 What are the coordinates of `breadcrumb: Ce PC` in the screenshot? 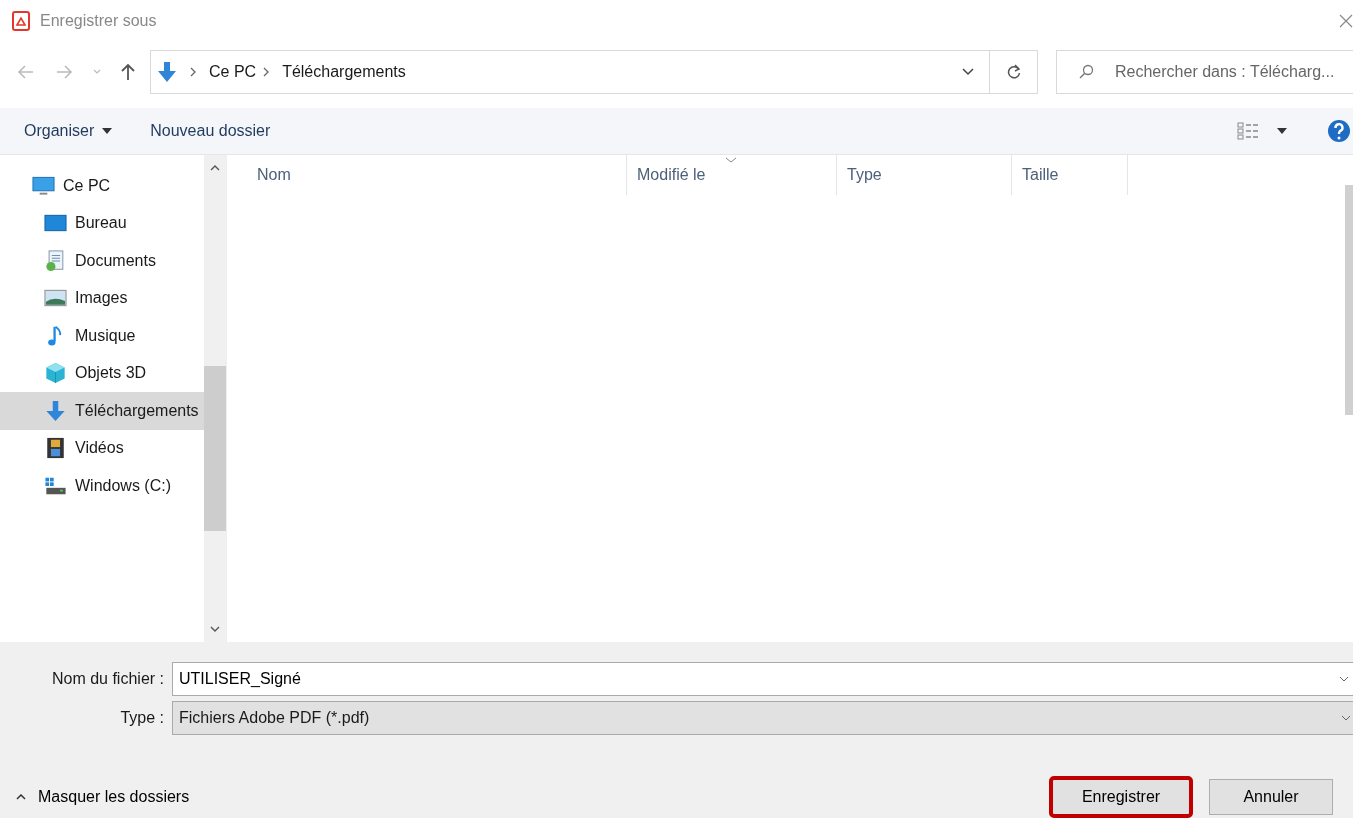 It's located at (233, 72).